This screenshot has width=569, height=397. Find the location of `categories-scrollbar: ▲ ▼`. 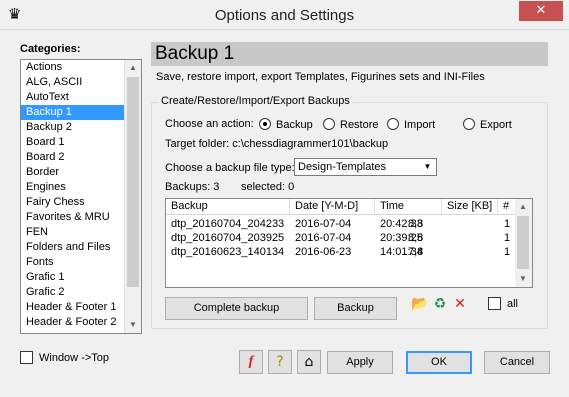

categories-scrollbar: ▲ ▼ is located at coordinates (132, 196).